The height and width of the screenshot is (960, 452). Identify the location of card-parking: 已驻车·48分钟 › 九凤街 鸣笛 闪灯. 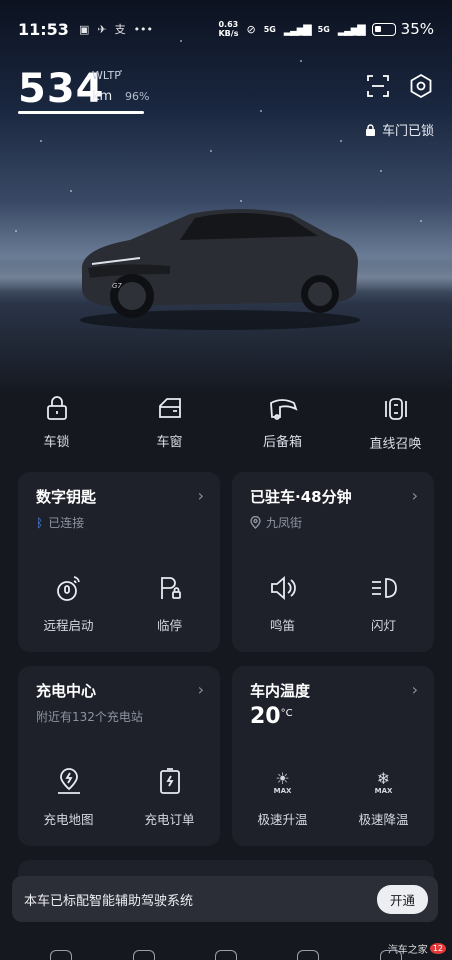
(333, 562).